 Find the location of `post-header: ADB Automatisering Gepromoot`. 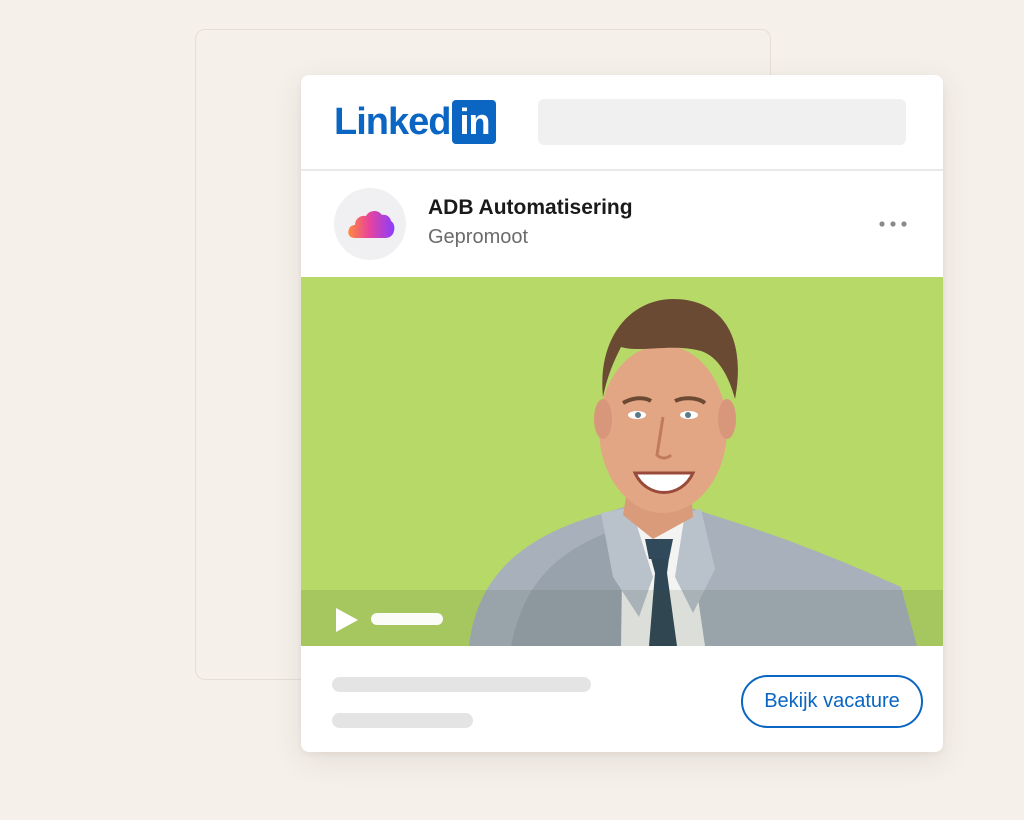

post-header: ADB Automatisering Gepromoot is located at coordinates (622, 224).